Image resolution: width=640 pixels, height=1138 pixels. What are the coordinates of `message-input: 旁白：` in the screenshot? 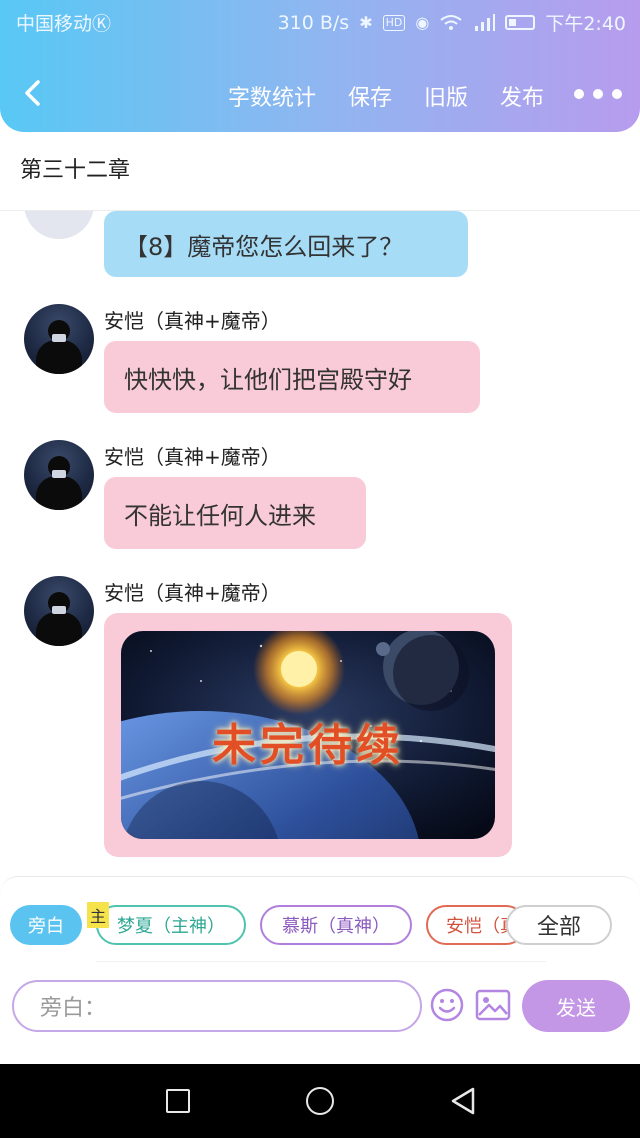 It's located at (217, 1006).